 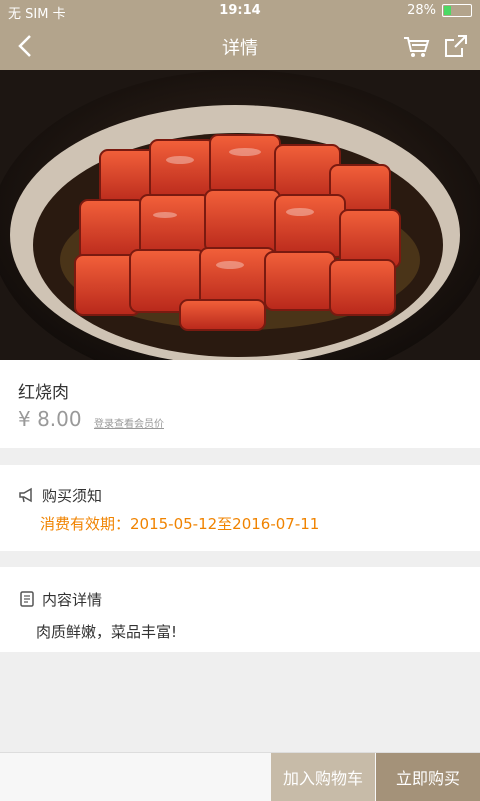 What do you see at coordinates (447, 10) in the screenshot?
I see `battery-fill` at bounding box center [447, 10].